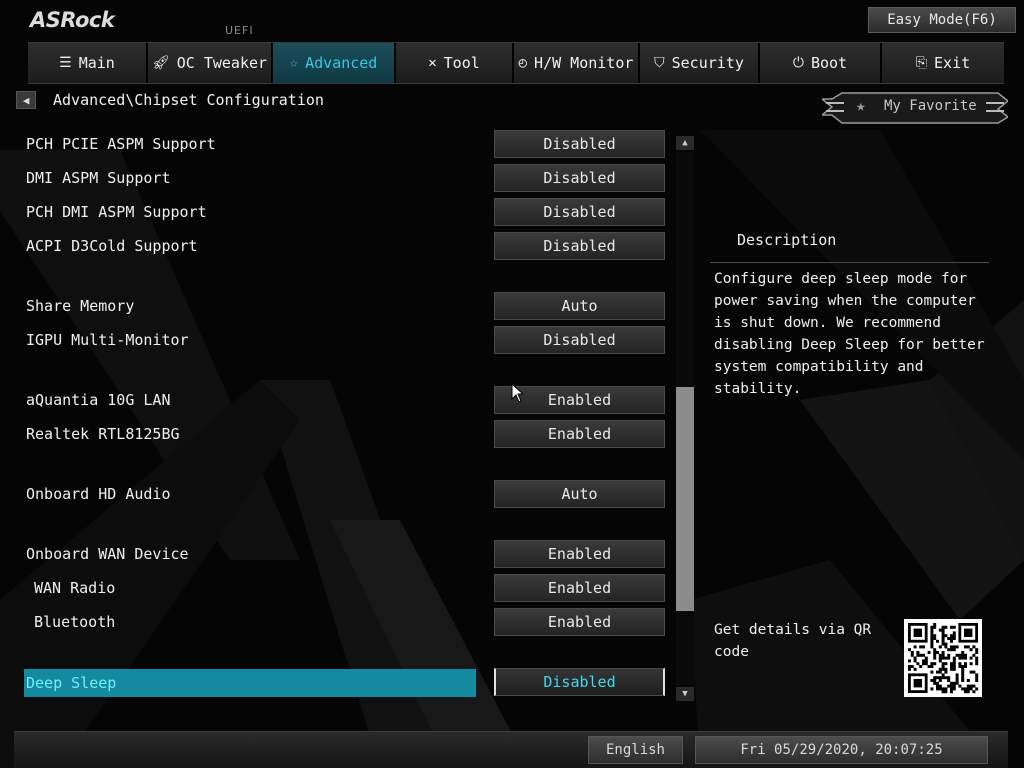  I want to click on tab-main-label: Main, so click(96, 63).